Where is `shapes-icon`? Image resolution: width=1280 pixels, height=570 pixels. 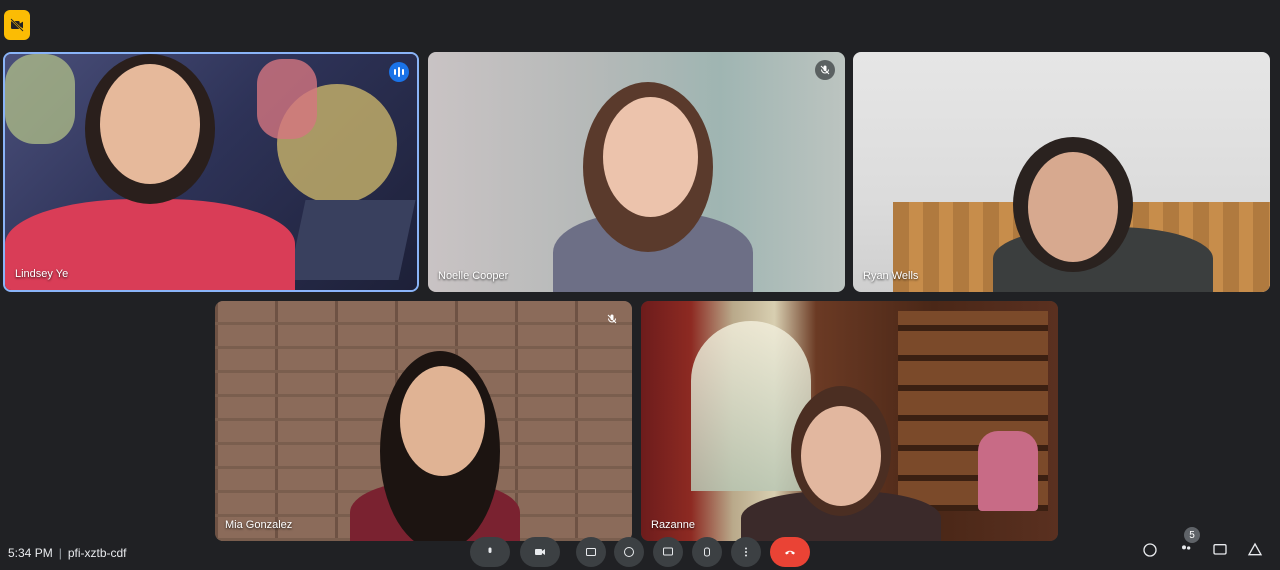
shapes-icon is located at coordinates (1255, 549).